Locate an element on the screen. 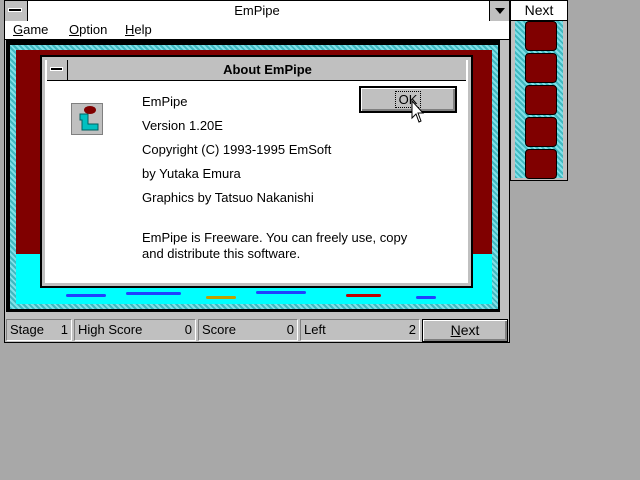 Image resolution: width=640 pixels, height=480 pixels. menu-option-accel: O is located at coordinates (74, 29).